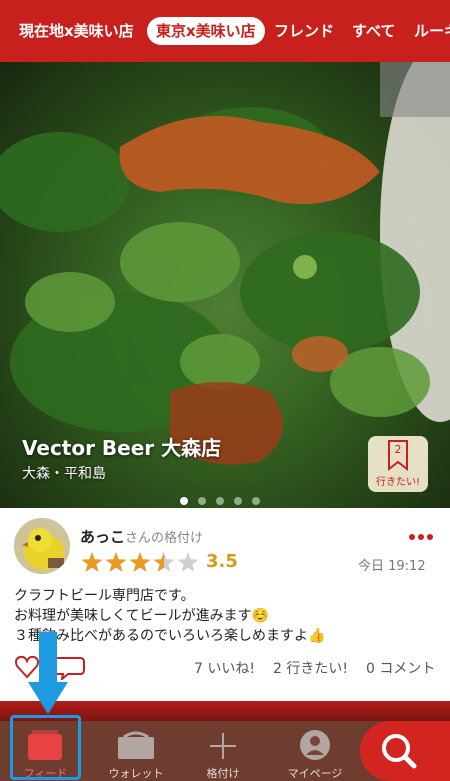 The height and width of the screenshot is (781, 450). I want to click on tutorial-highlight, so click(45, 747).